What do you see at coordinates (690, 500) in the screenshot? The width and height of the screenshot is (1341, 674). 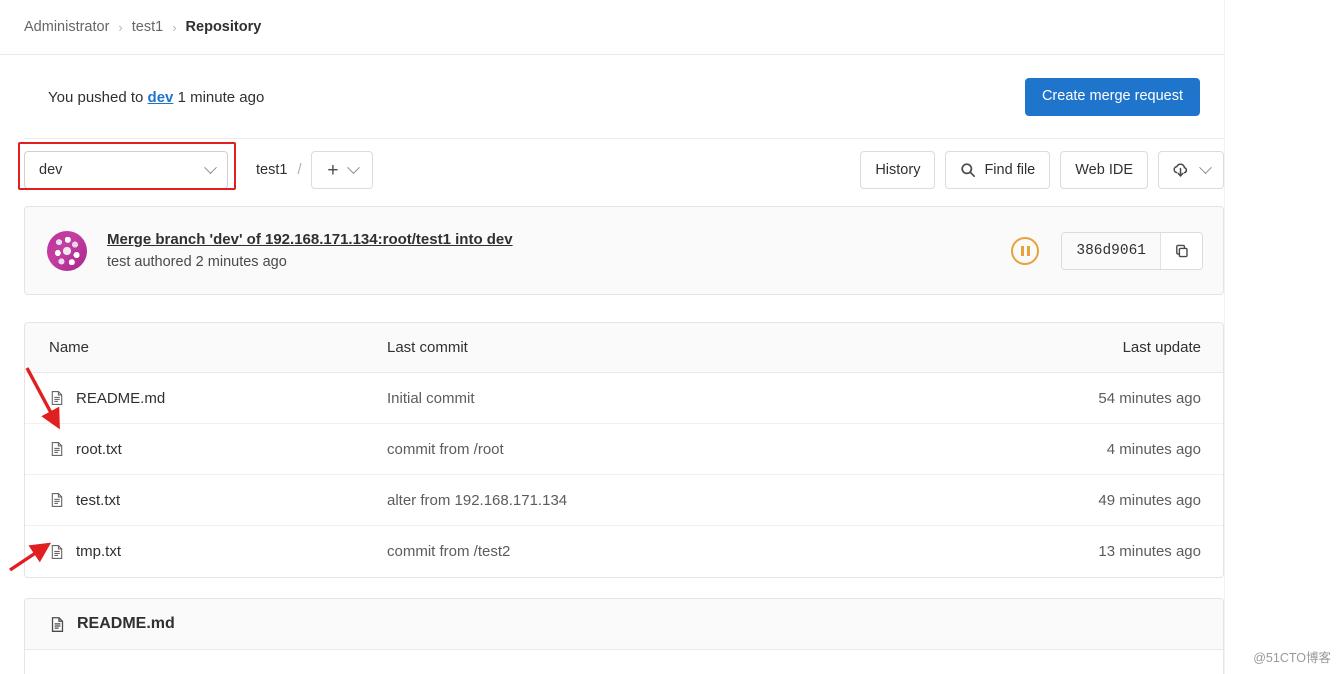 I see `file-last-commit: alter from 192.168.171.134` at bounding box center [690, 500].